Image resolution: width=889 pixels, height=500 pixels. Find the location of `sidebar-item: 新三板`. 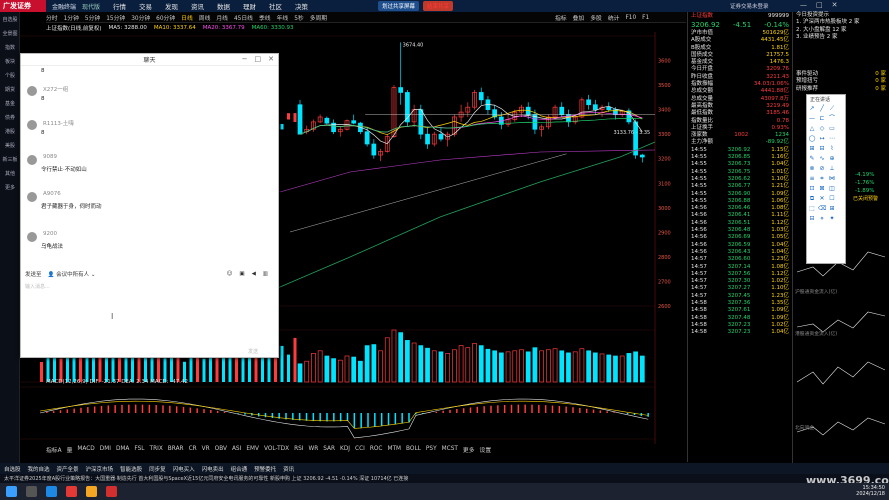

sidebar-item: 新三板 is located at coordinates (10, 159).